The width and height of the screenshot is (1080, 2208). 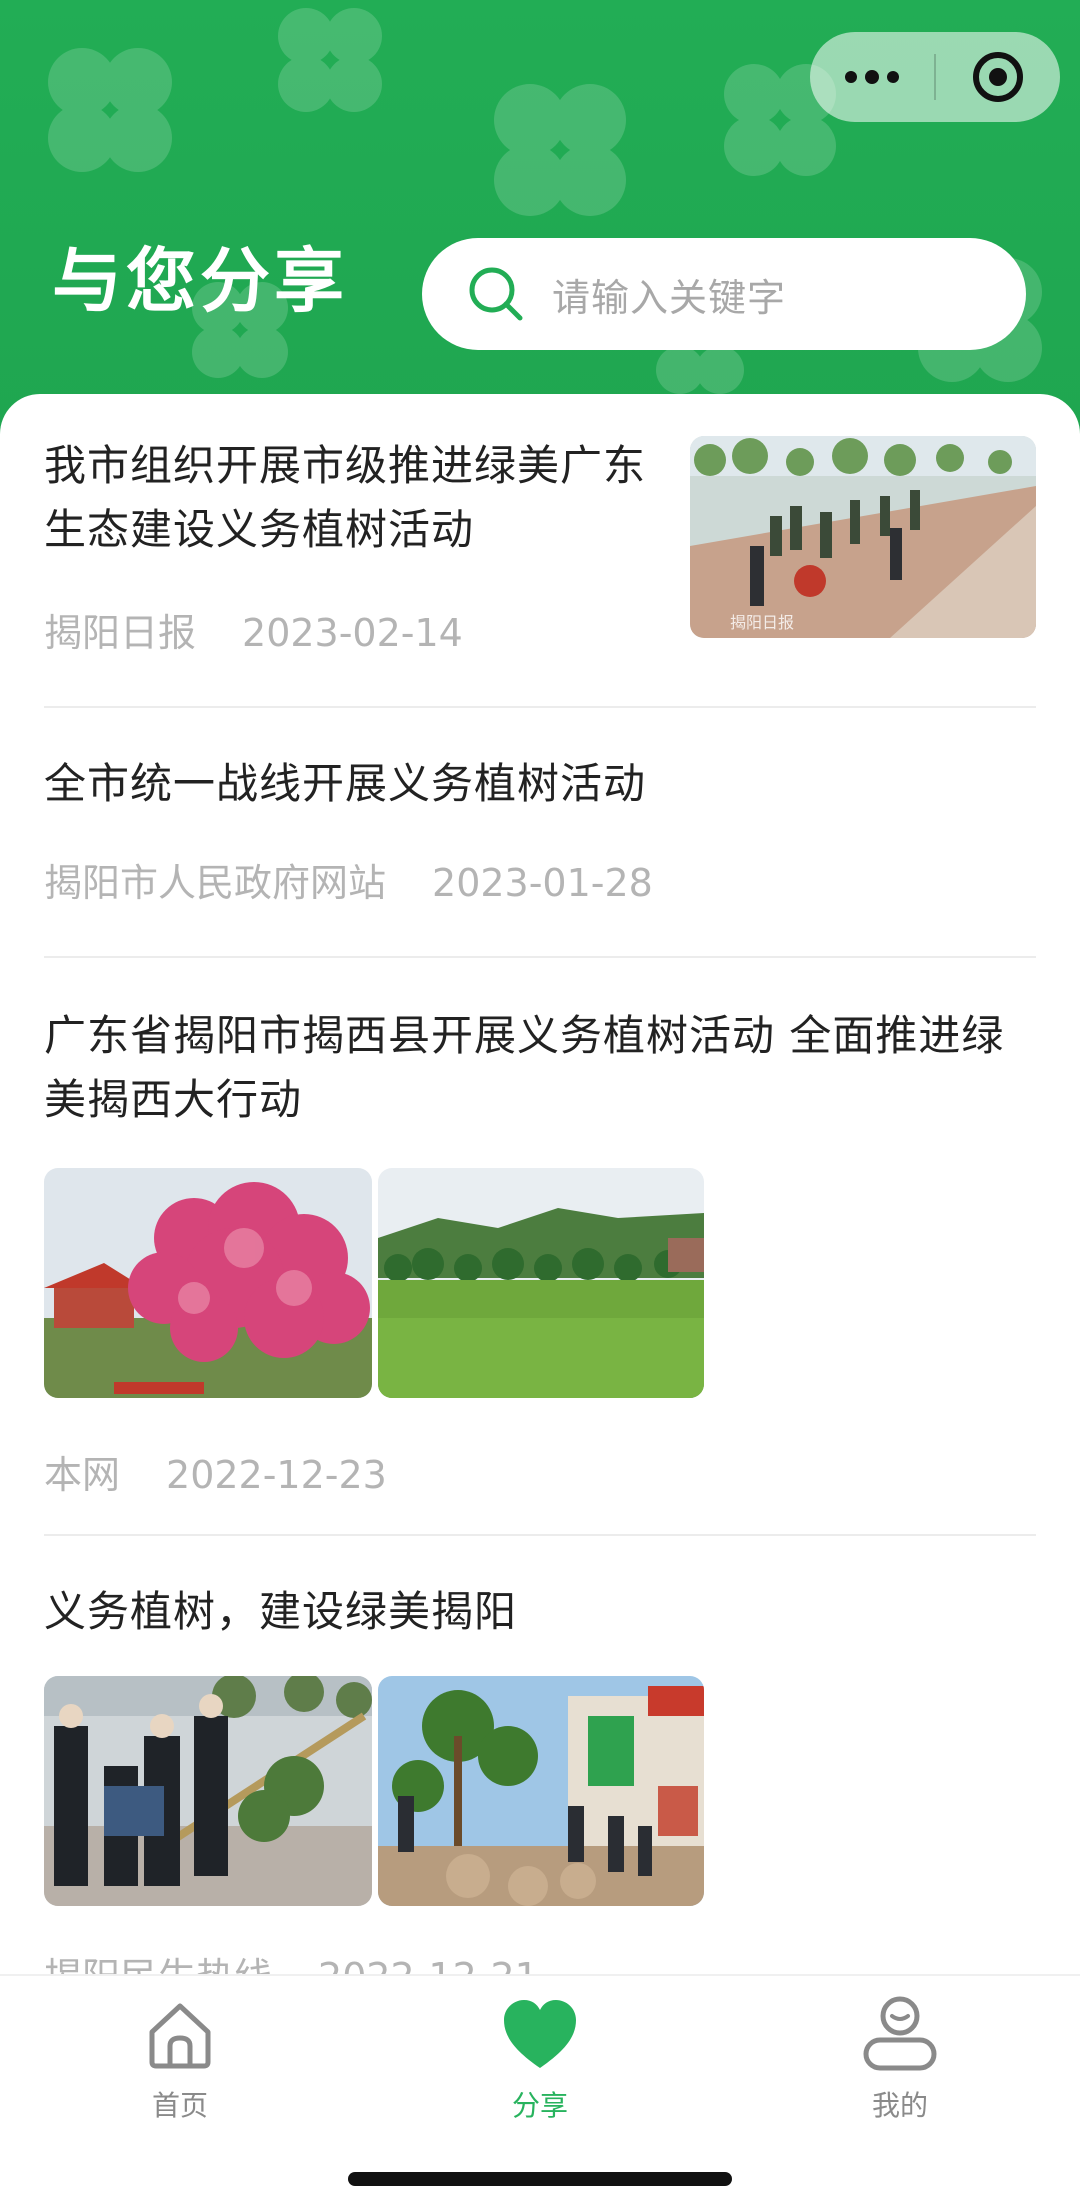 What do you see at coordinates (200, 281) in the screenshot?
I see `page-title: 与您分享` at bounding box center [200, 281].